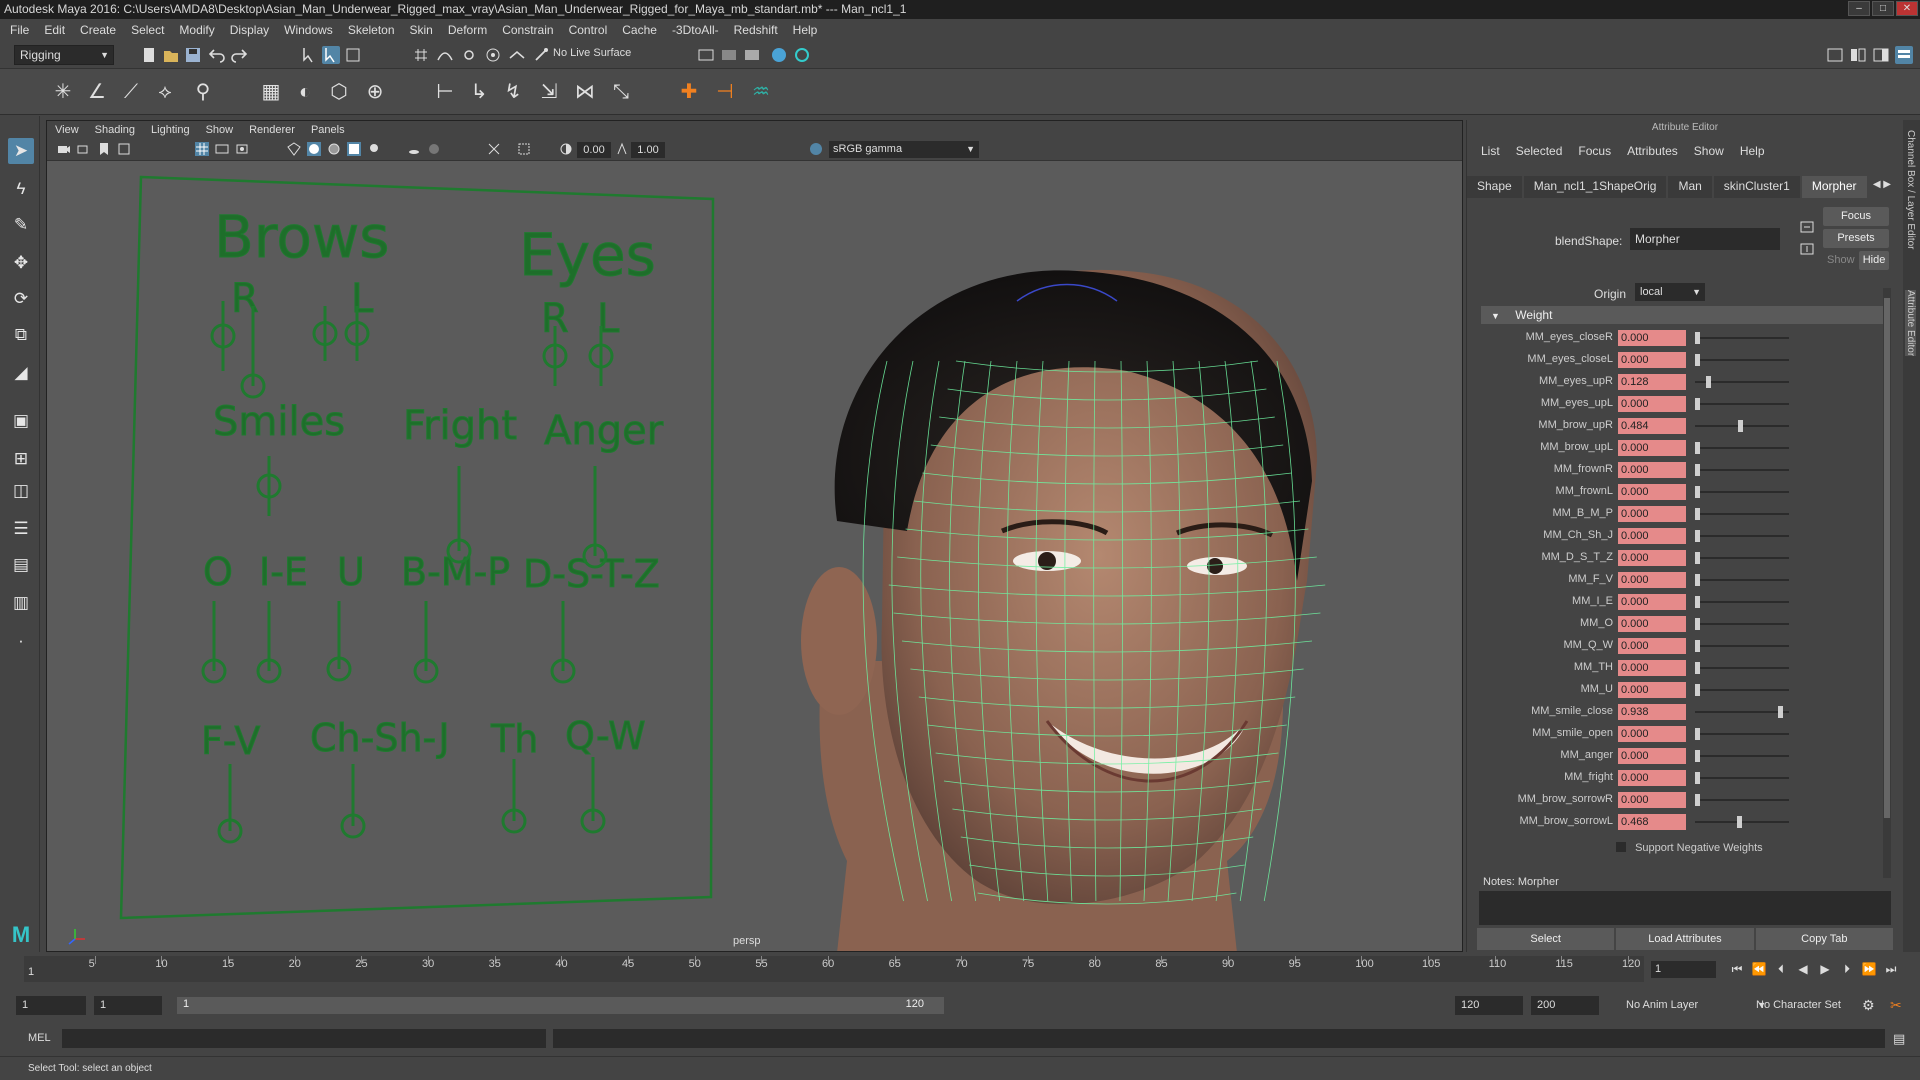 Image resolution: width=1920 pixels, height=1080 pixels. Describe the element at coordinates (1690, 187) in the screenshot. I see `tab-man: Man` at that location.